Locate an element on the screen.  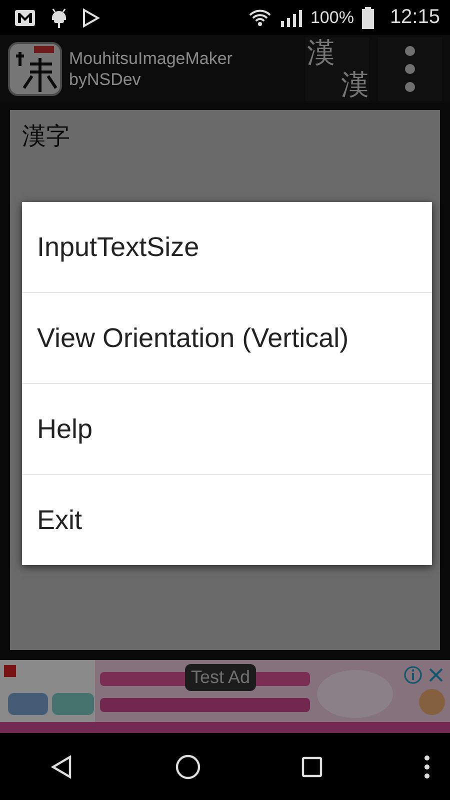
menu-item: Help is located at coordinates (227, 429).